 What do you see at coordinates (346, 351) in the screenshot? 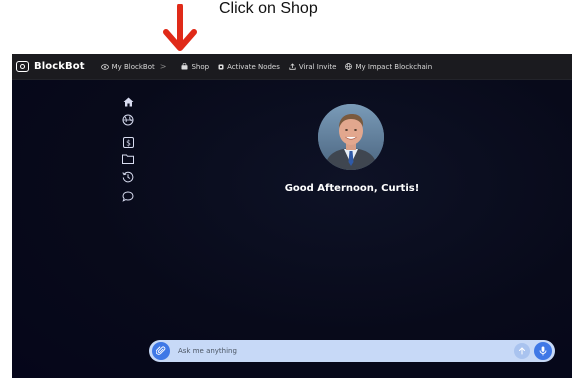
I see `chat-input` at bounding box center [346, 351].